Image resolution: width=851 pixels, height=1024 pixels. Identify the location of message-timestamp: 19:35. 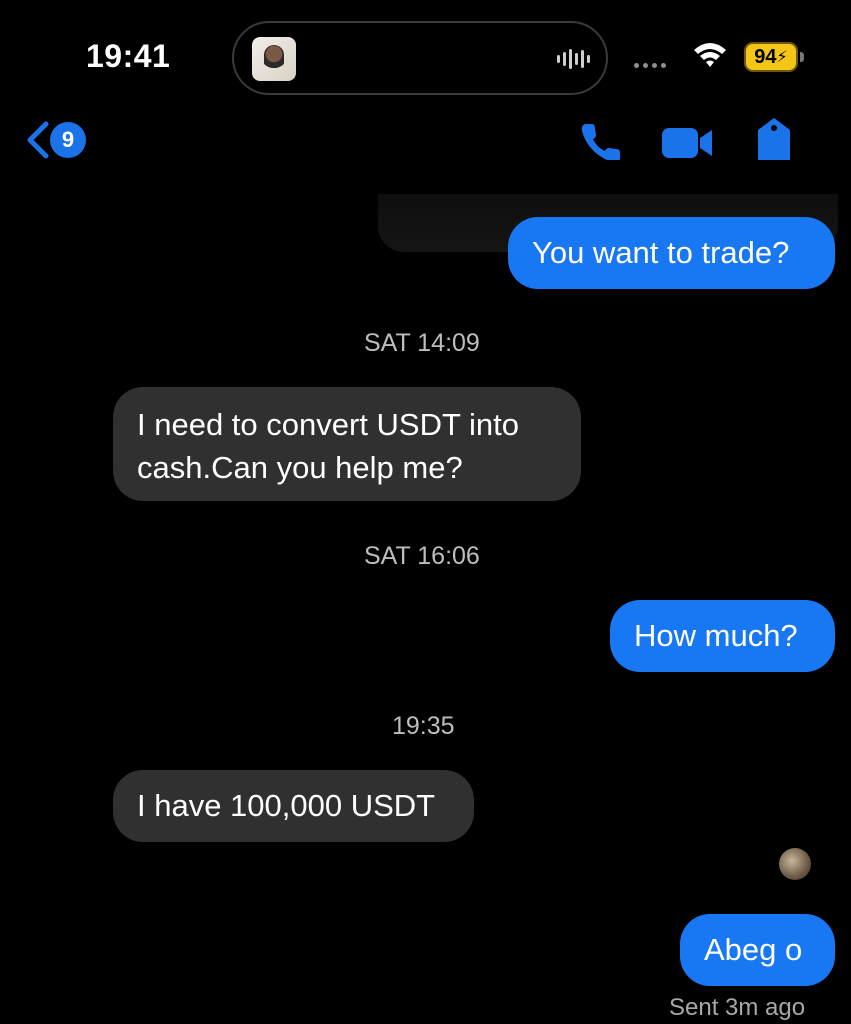
(423, 726).